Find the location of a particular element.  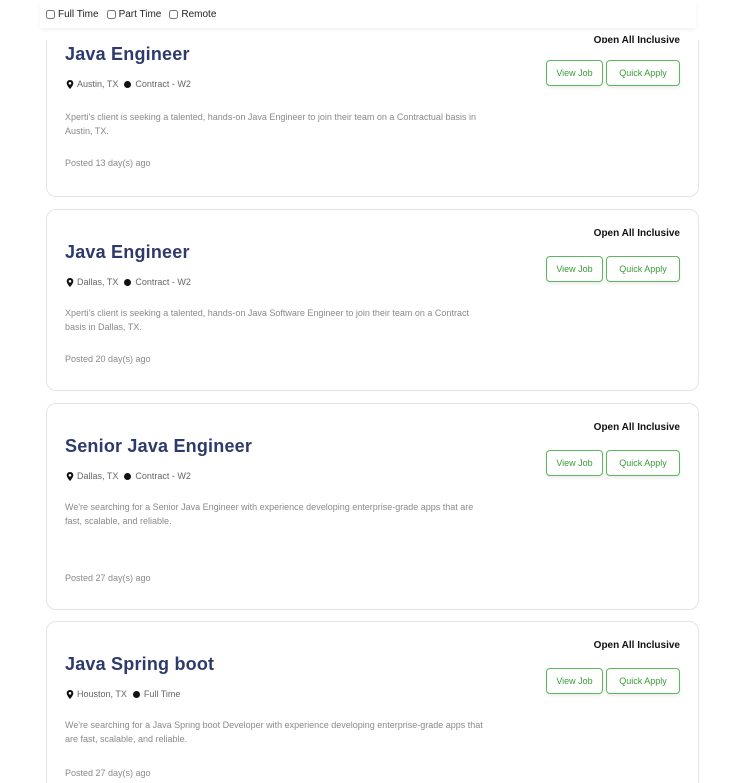

part-time-checkbox is located at coordinates (111, 14).